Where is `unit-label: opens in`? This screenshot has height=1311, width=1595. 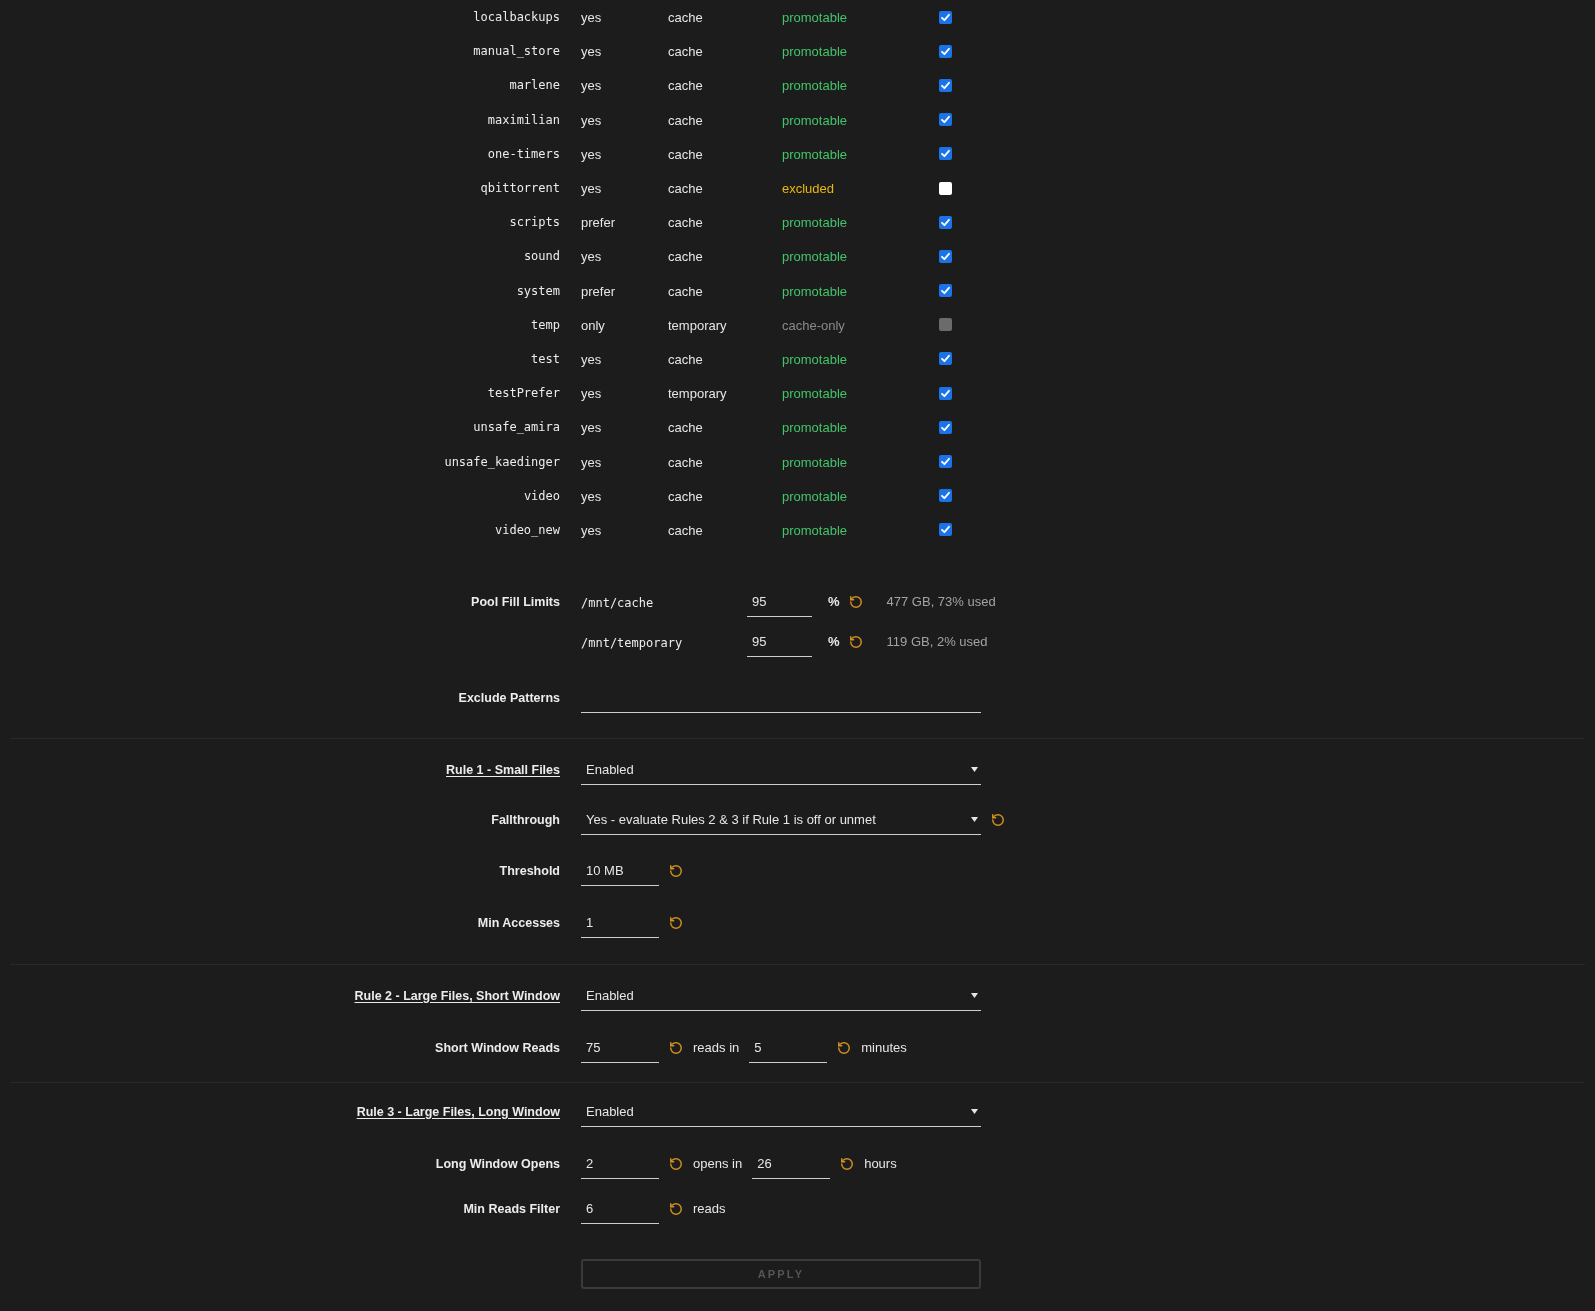
unit-label: opens in is located at coordinates (718, 1164).